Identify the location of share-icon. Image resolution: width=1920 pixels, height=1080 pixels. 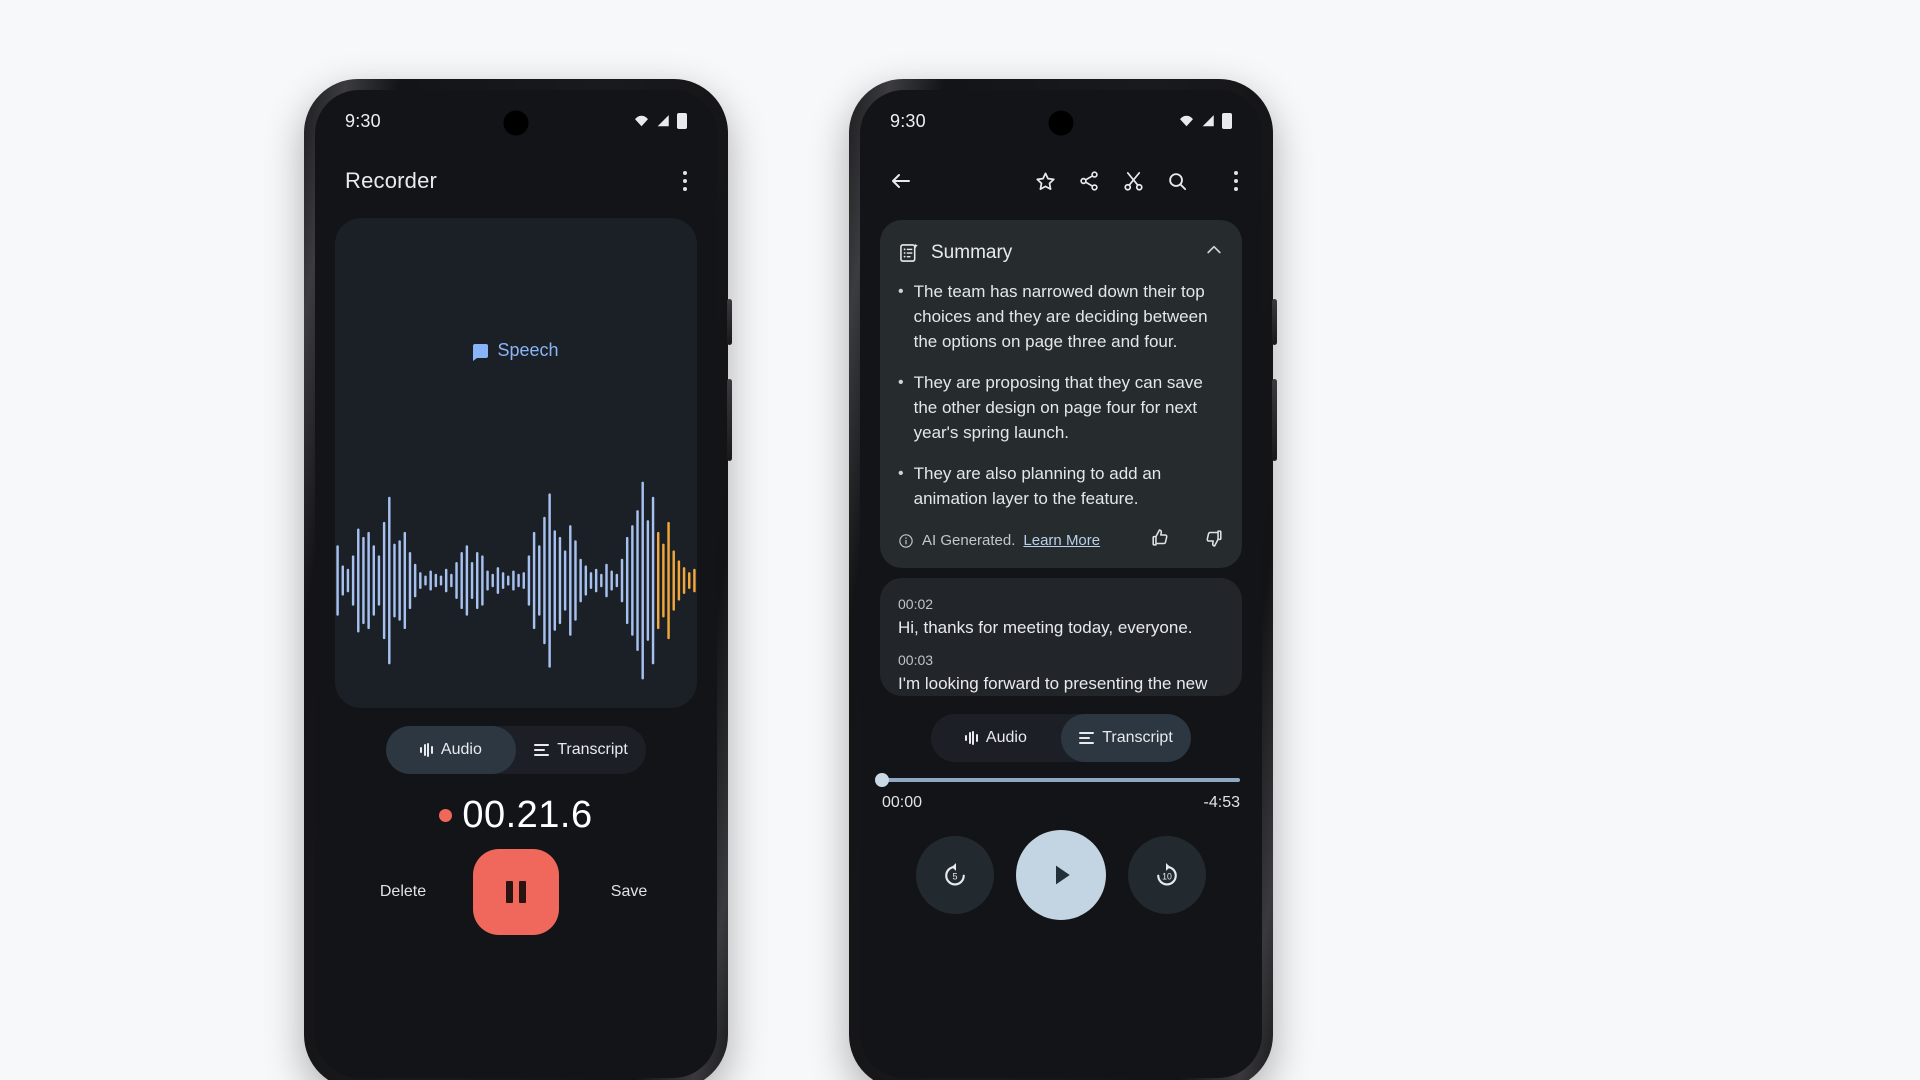
(1089, 181).